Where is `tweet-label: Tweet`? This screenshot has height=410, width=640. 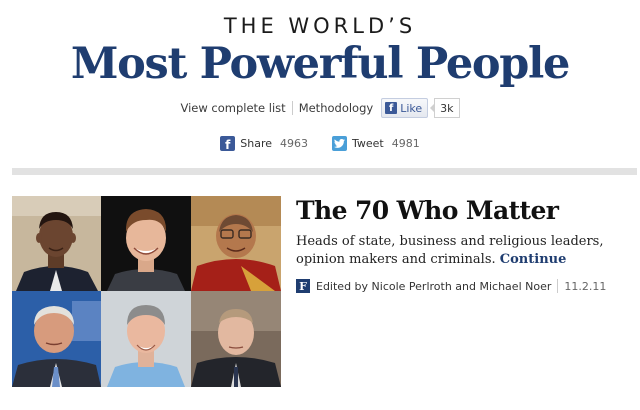 tweet-label: Tweet is located at coordinates (368, 143).